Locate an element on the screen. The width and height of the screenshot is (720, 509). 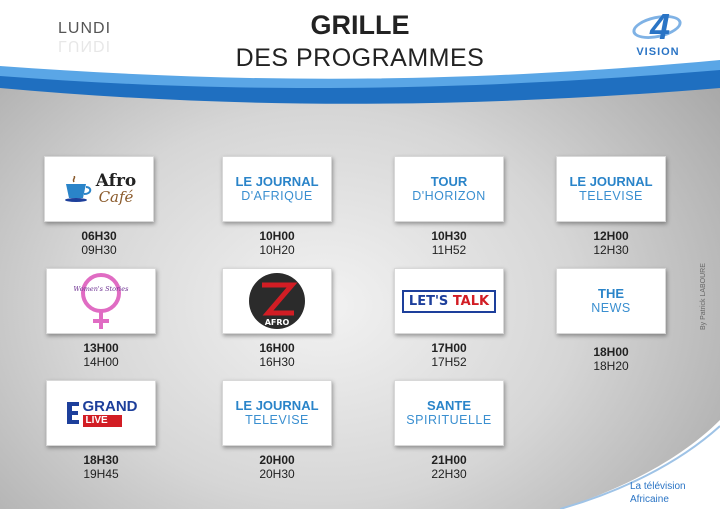
program-card-the-news: THE NEWS is located at coordinates (611, 301).